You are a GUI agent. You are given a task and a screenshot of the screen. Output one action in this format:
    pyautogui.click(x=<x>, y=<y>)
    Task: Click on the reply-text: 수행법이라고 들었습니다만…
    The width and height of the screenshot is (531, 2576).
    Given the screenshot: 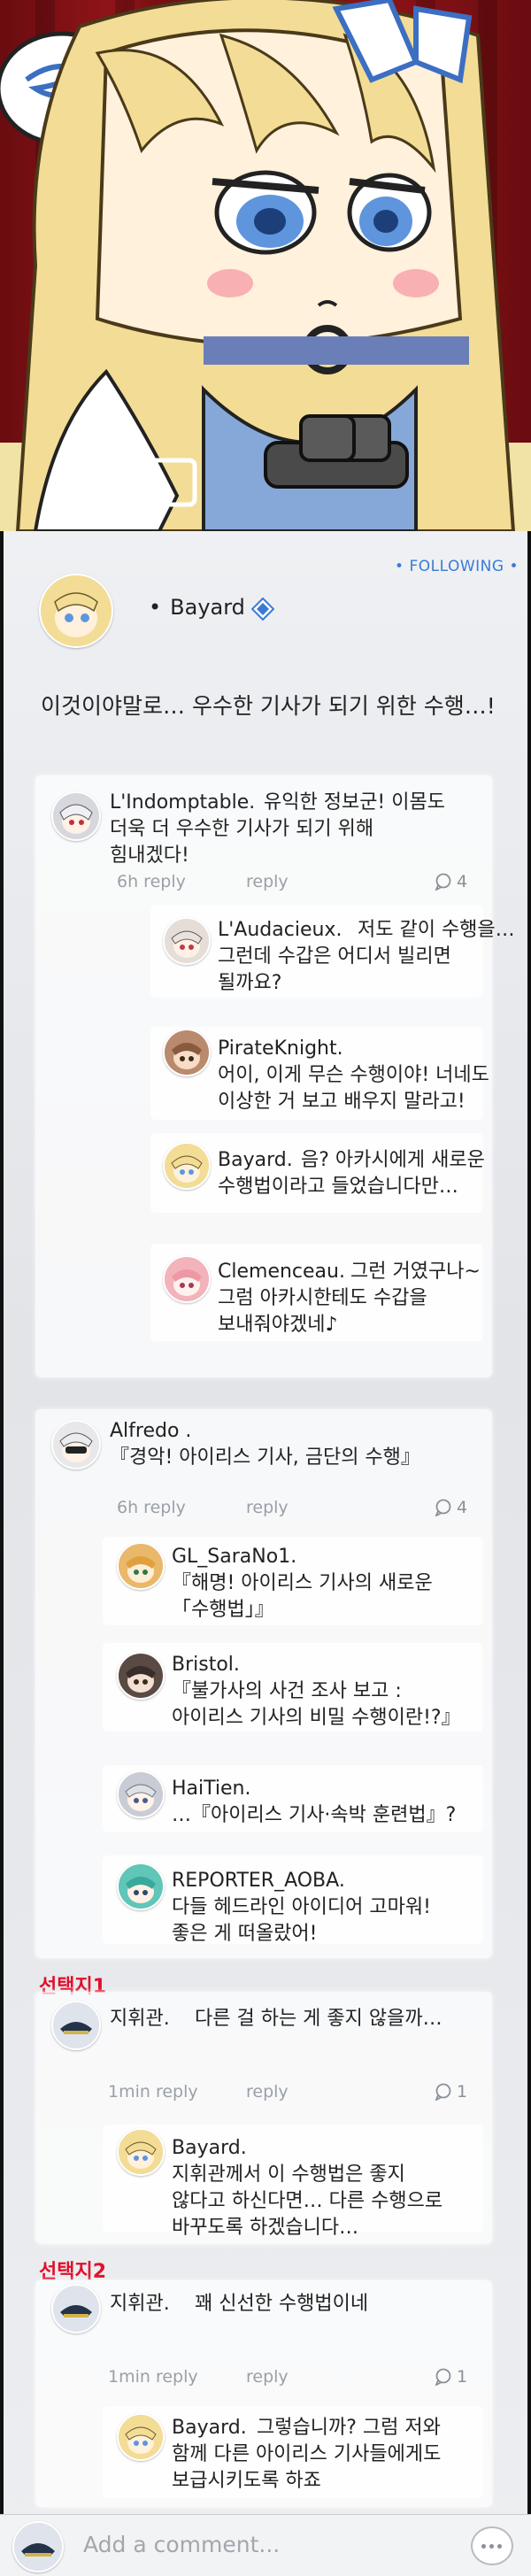 What is the action you would take?
    pyautogui.click(x=338, y=1187)
    